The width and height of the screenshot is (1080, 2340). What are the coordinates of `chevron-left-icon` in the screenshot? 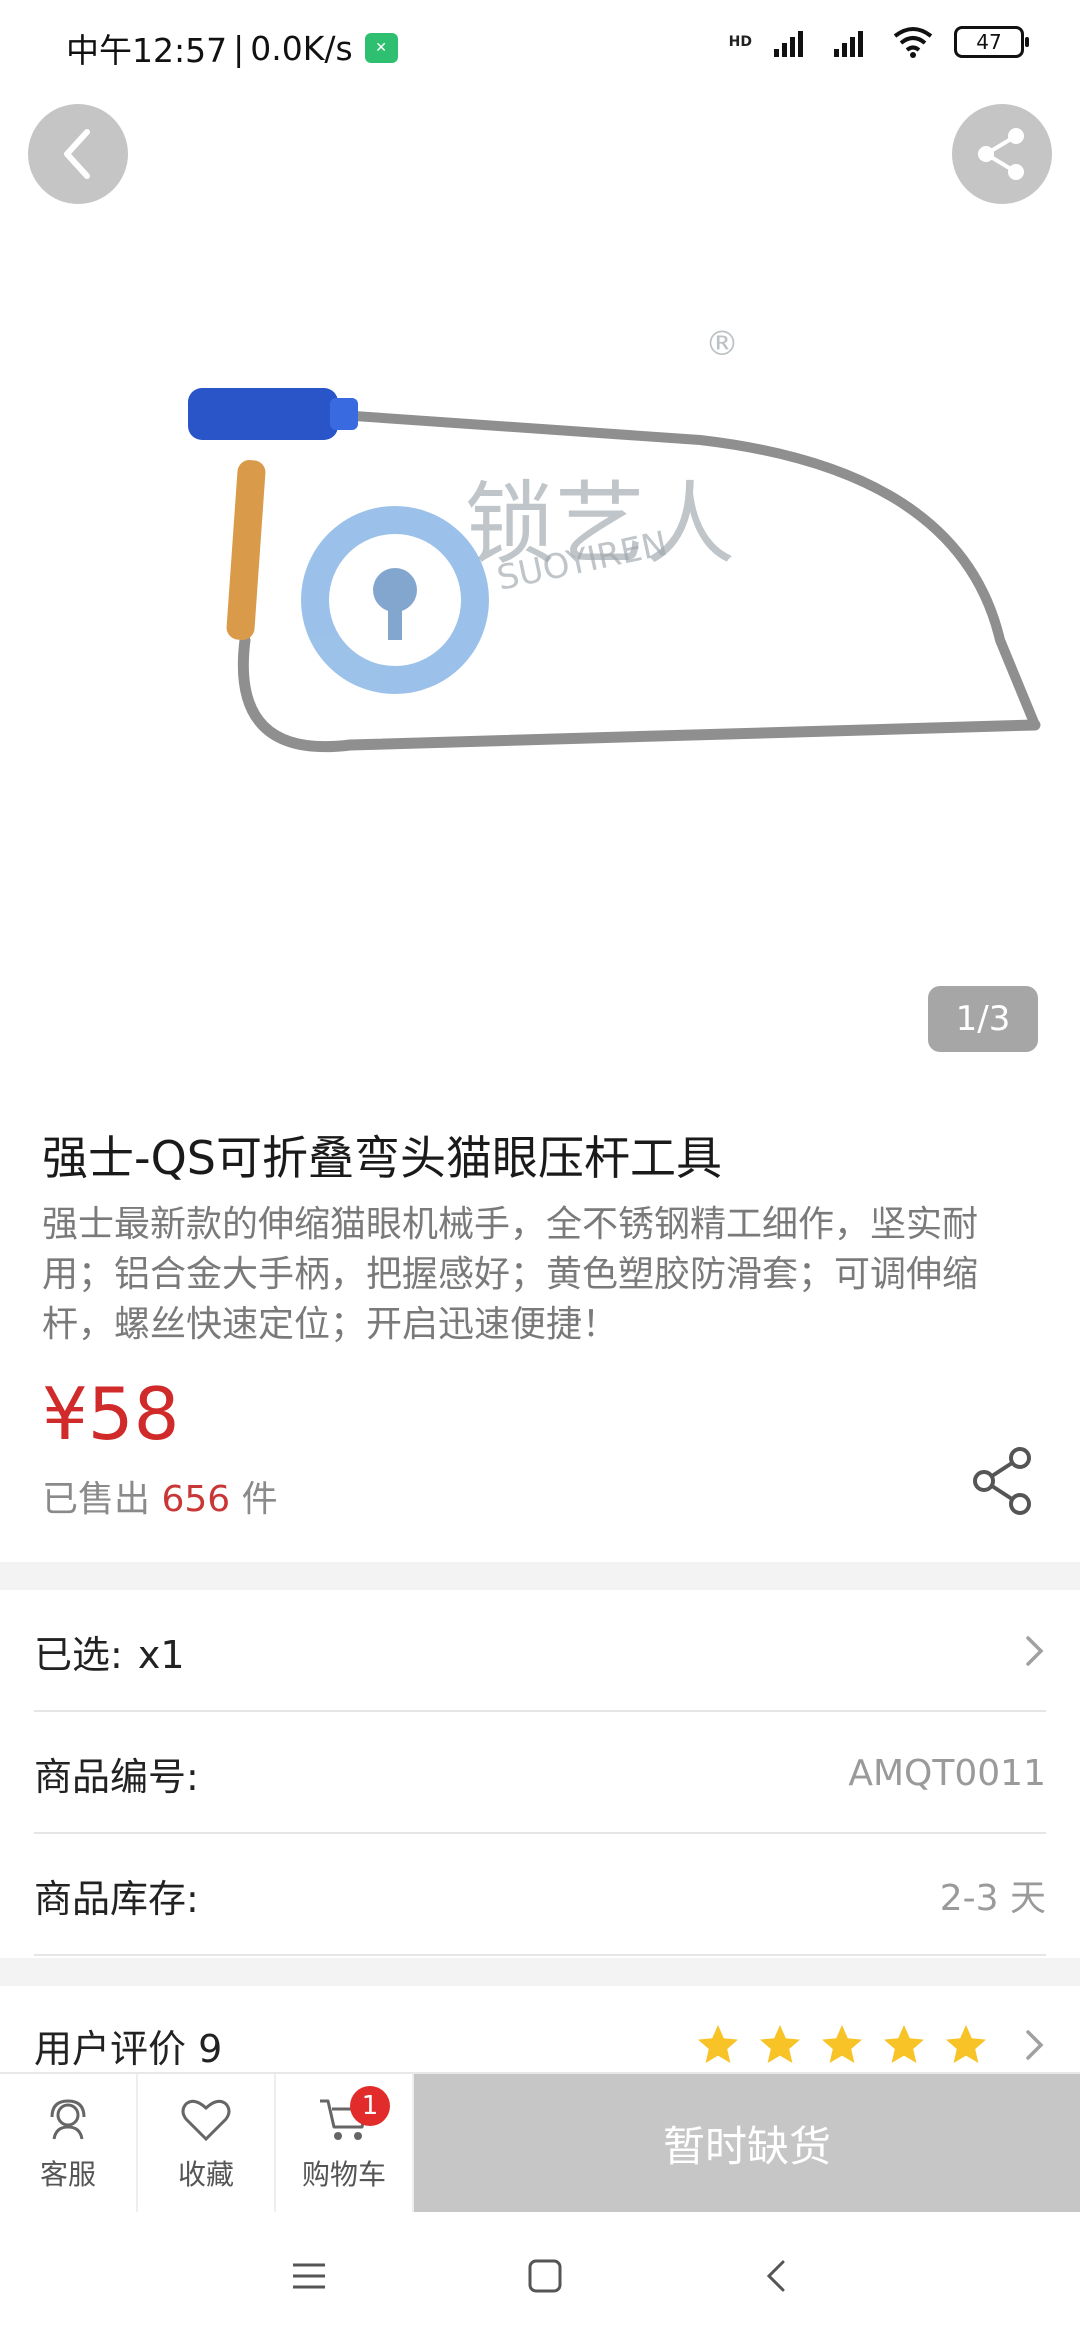 It's located at (77, 154).